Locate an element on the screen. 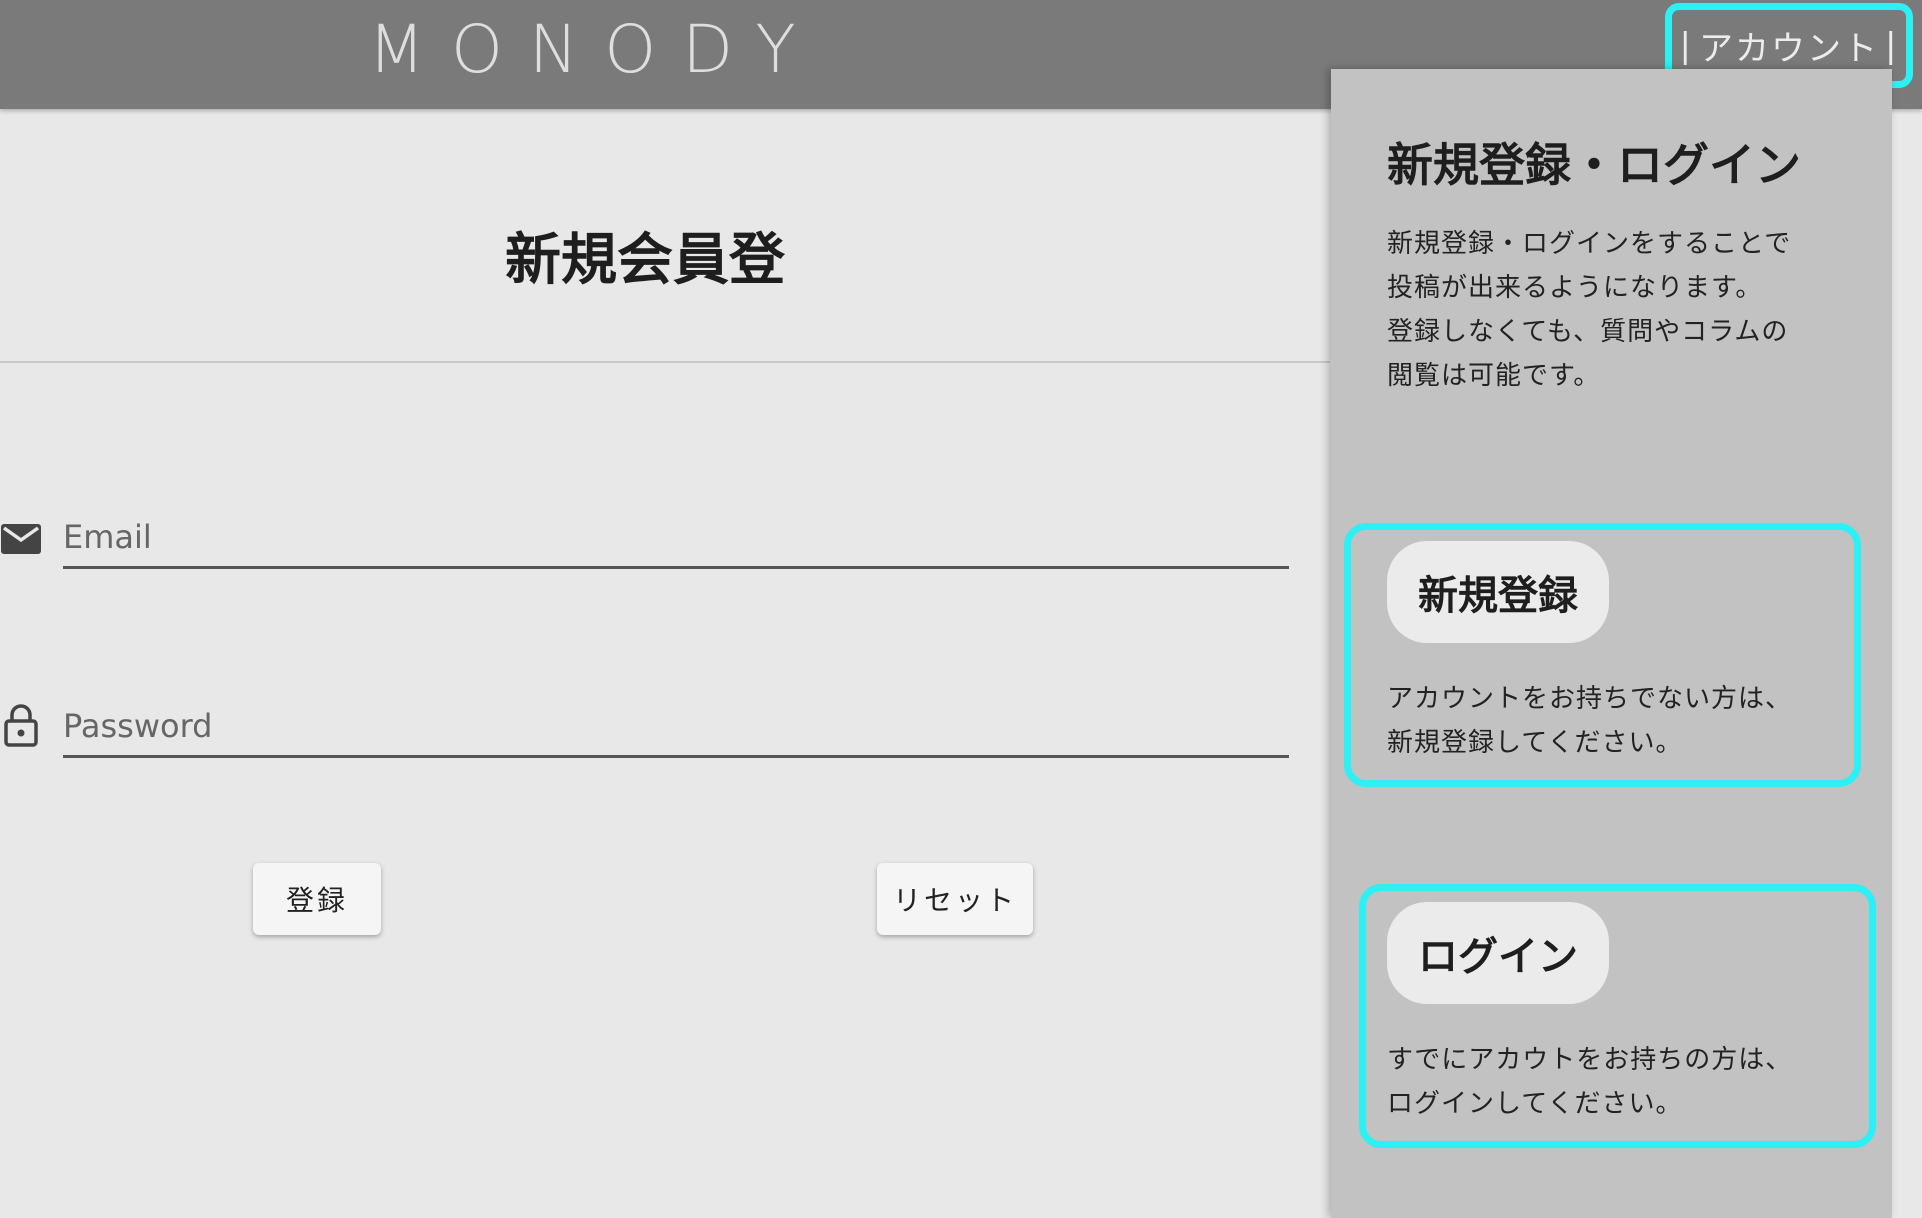  title-divider is located at coordinates (665, 362).